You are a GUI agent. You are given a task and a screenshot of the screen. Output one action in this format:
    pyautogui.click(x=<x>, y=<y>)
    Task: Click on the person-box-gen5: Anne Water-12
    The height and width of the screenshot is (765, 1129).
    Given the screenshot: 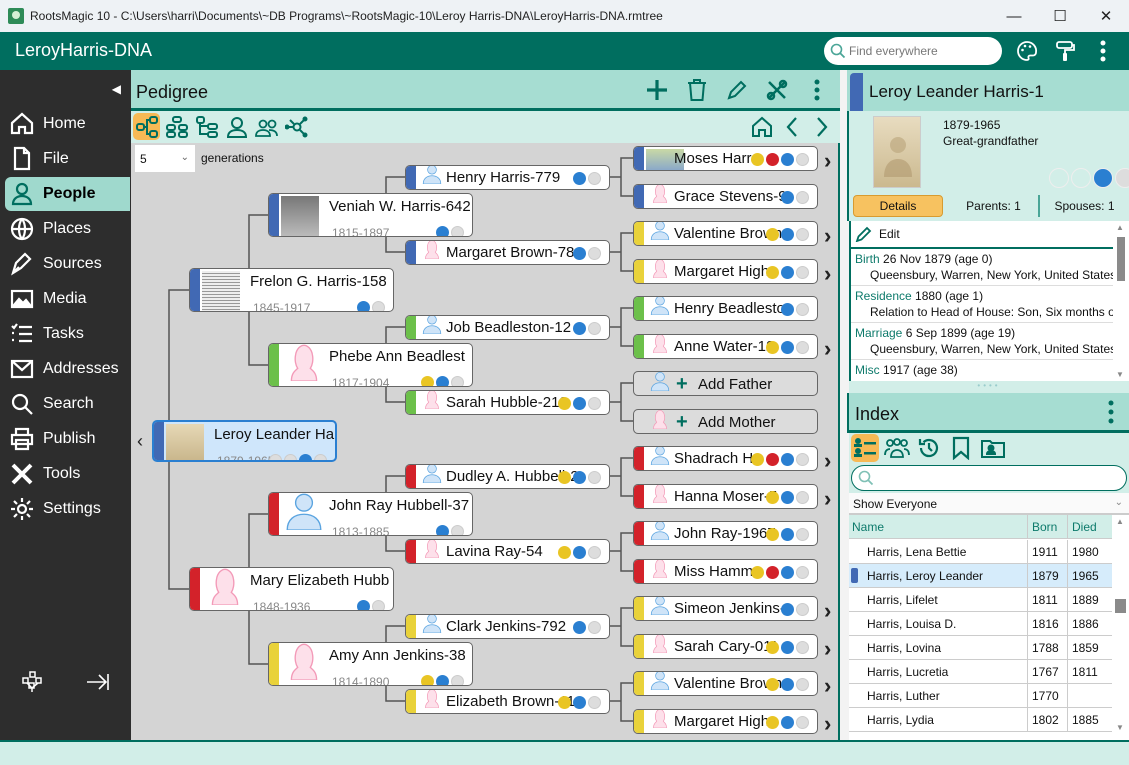 What is the action you would take?
    pyautogui.click(x=725, y=346)
    